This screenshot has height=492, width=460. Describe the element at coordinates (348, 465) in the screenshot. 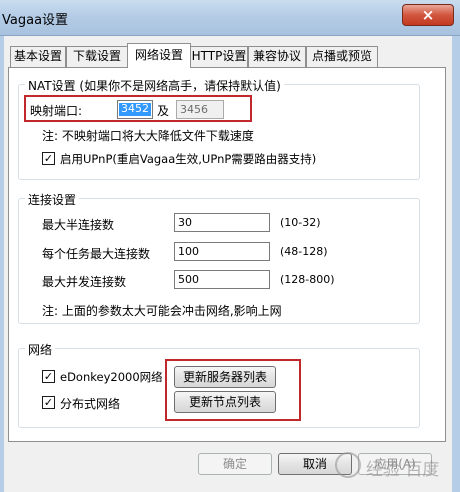

I see `watermark-logo-icon` at that location.